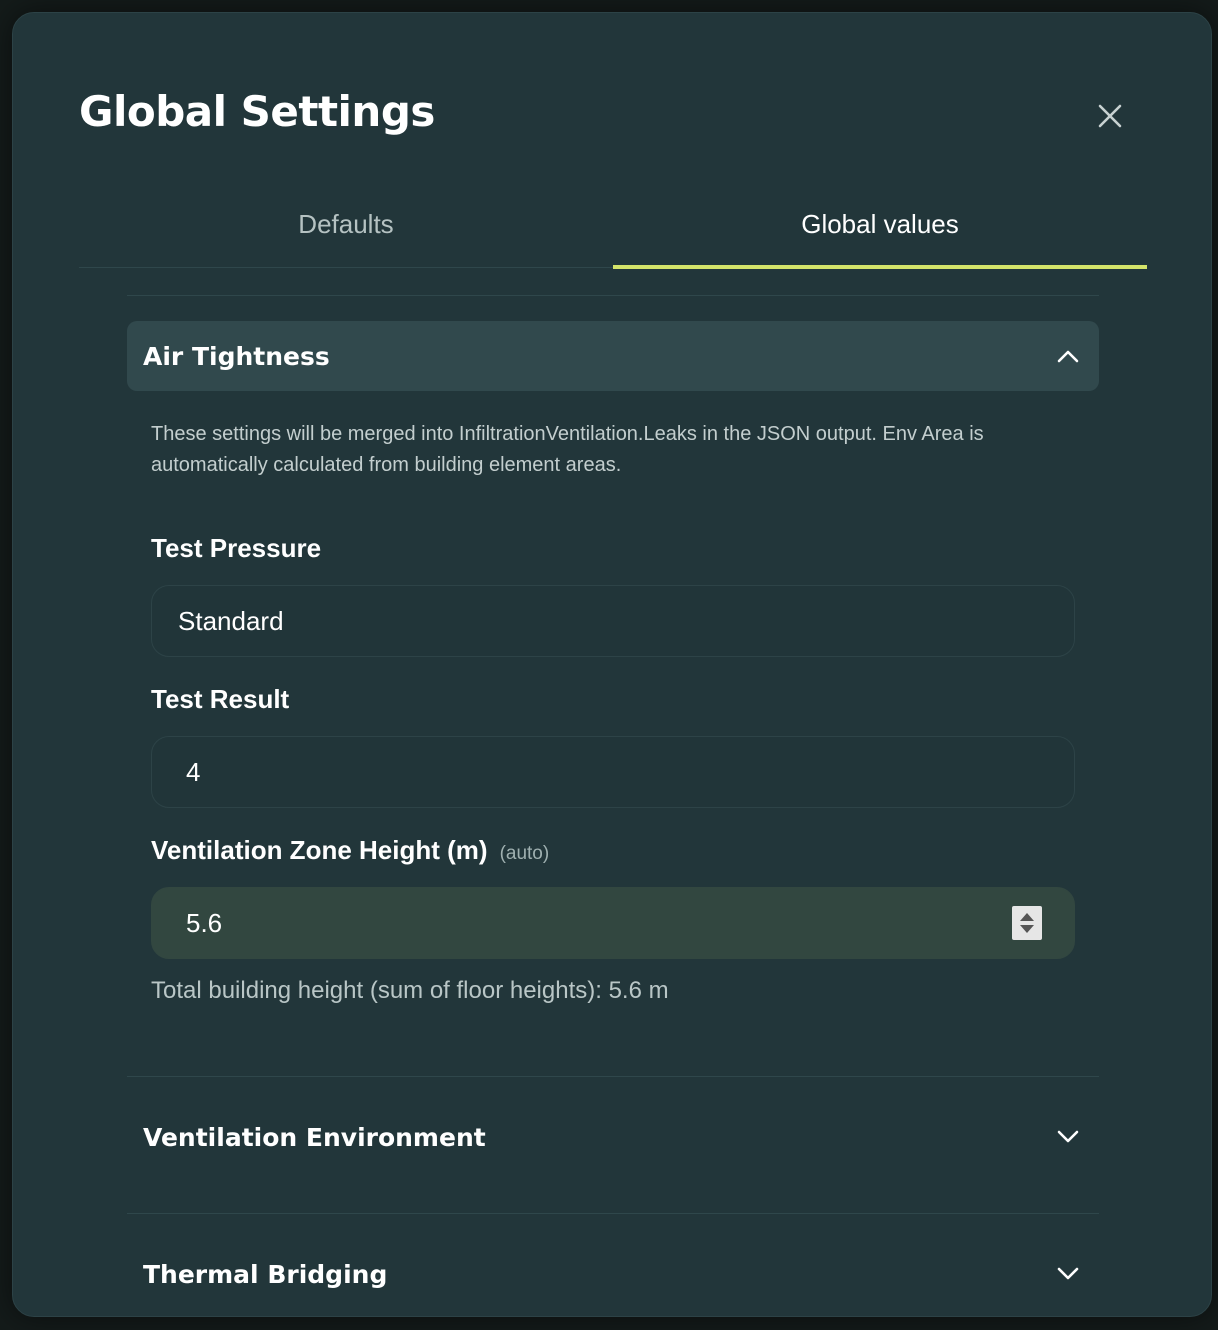 The image size is (1218, 1330). I want to click on section-title: Thermal Bridging, so click(265, 1274).